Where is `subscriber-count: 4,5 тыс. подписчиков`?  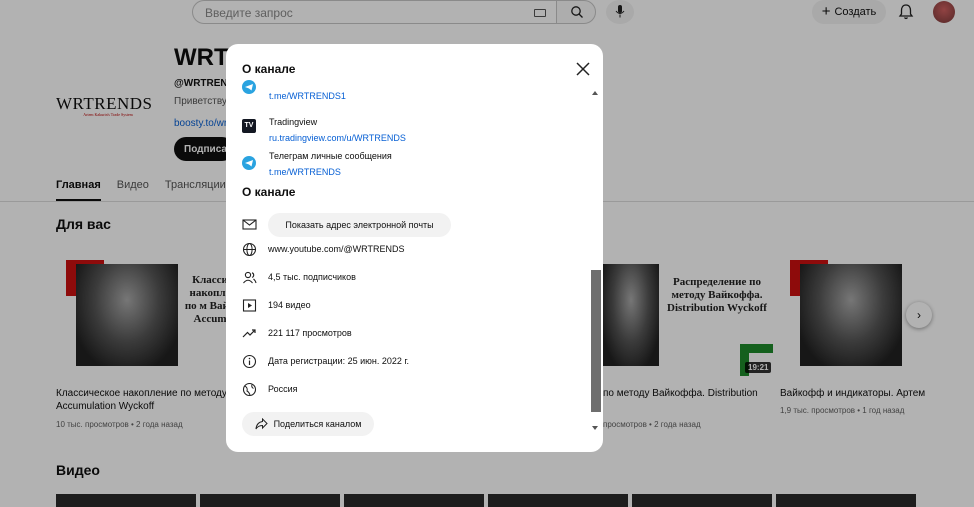
subscriber-count: 4,5 тыс. подписчиков is located at coordinates (312, 277).